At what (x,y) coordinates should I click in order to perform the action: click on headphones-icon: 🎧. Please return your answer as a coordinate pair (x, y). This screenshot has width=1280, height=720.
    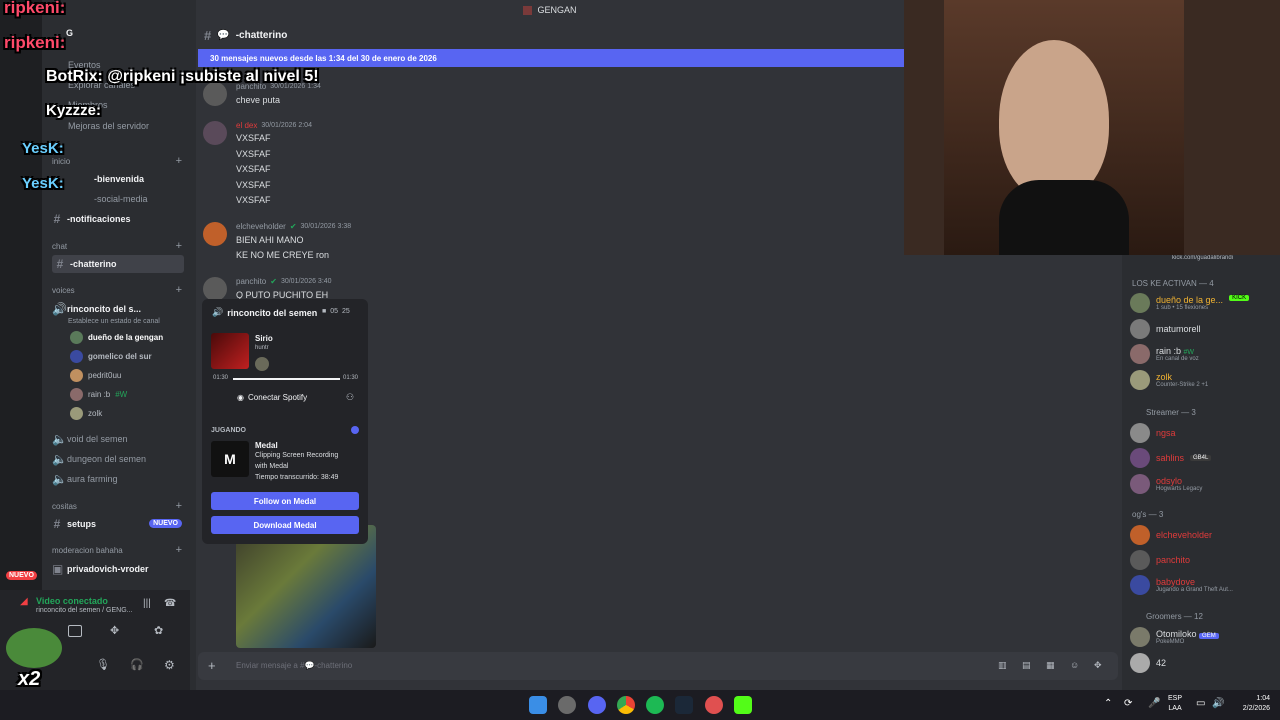
    Looking at the image, I should click on (137, 664).